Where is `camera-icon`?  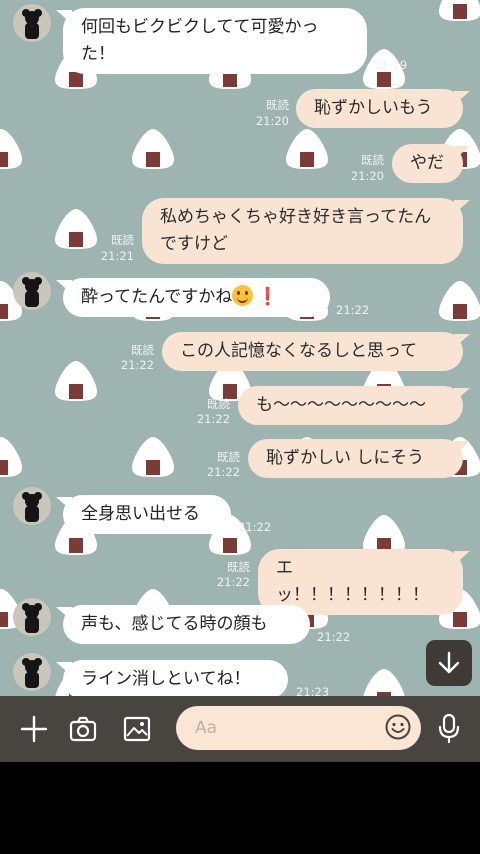 camera-icon is located at coordinates (83, 729).